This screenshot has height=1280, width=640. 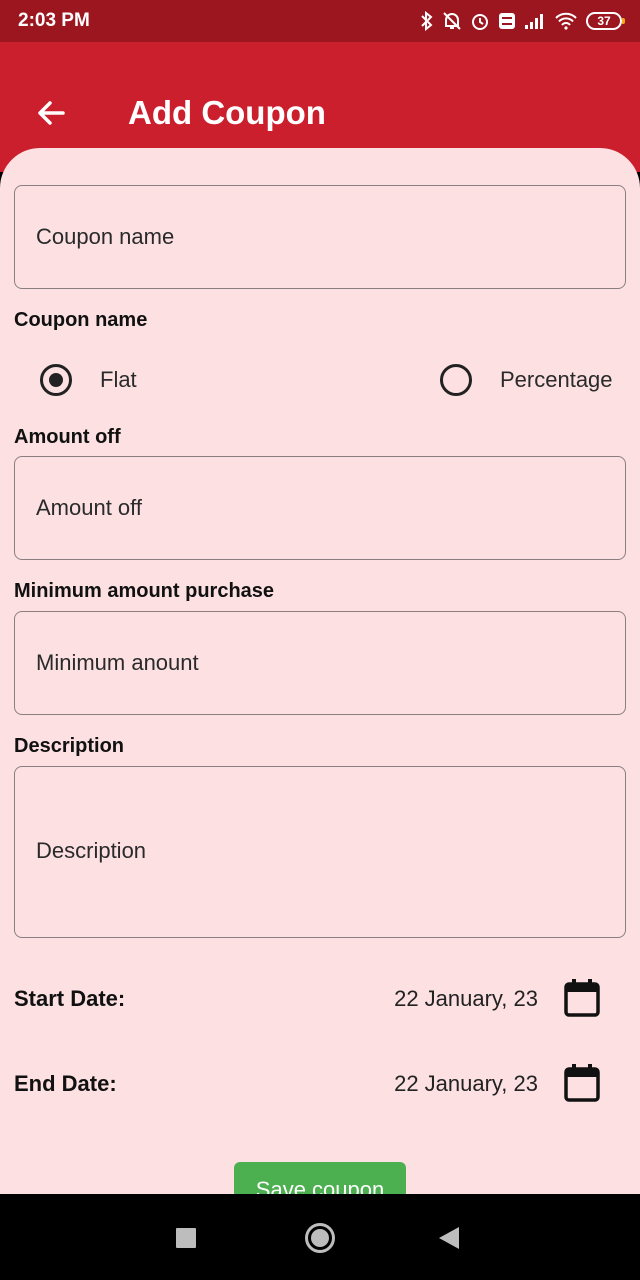 What do you see at coordinates (320, 852) in the screenshot?
I see `description-input: Description` at bounding box center [320, 852].